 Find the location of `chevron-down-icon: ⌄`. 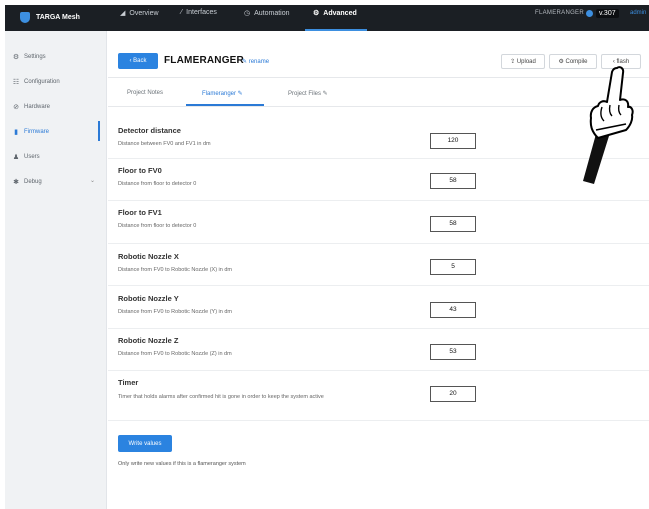

chevron-down-icon: ⌄ is located at coordinates (92, 180).